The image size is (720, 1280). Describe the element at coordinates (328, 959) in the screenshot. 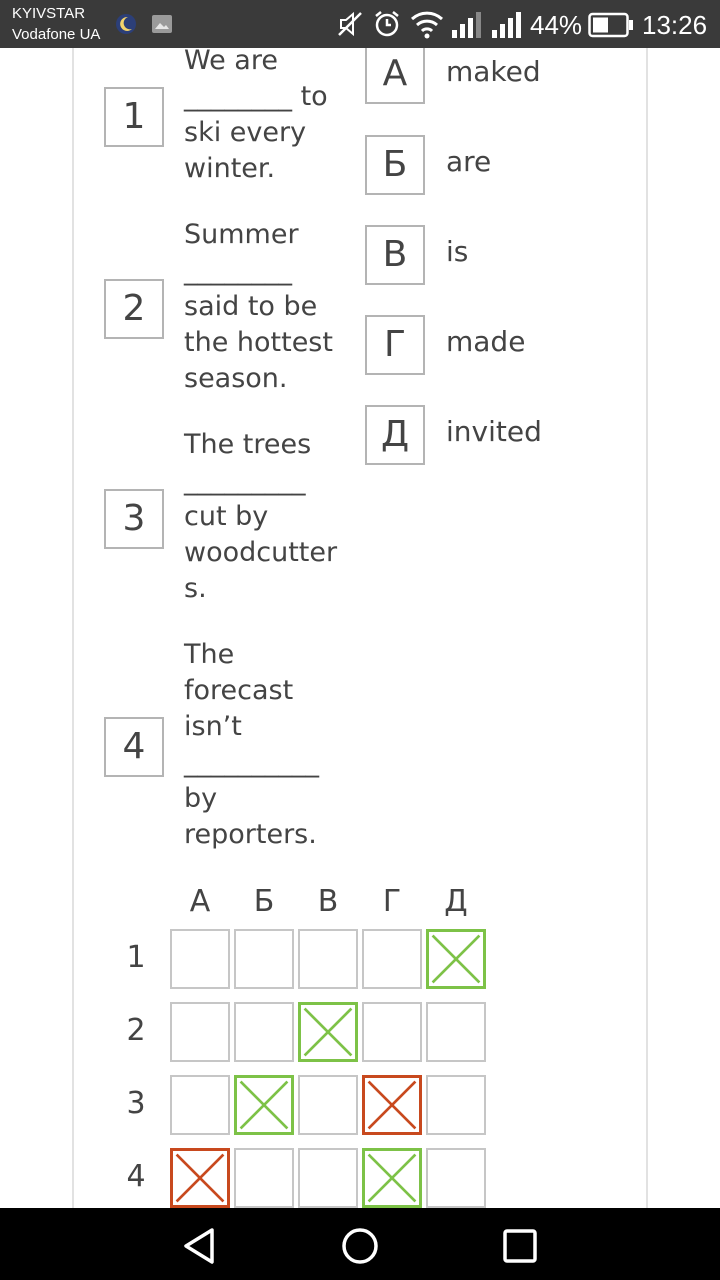

I see `answer-cell-1-v` at that location.